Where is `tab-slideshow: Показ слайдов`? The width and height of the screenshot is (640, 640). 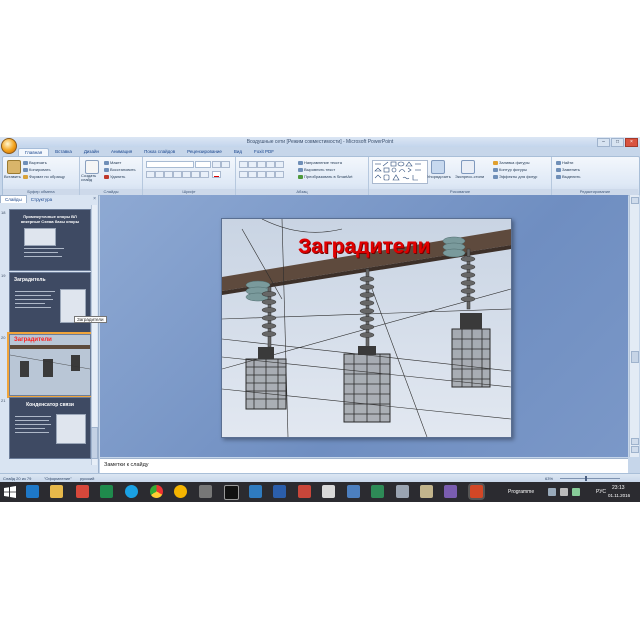 tab-slideshow: Показ слайдов is located at coordinates (159, 152).